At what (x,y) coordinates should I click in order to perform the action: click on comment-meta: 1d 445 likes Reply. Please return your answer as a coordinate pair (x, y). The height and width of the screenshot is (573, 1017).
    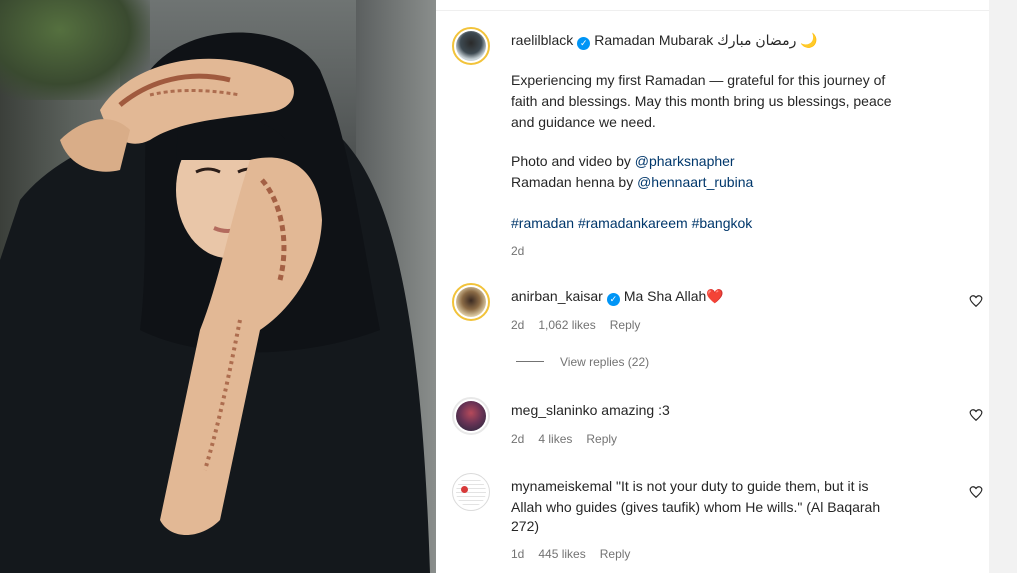
    Looking at the image, I should click on (577, 554).